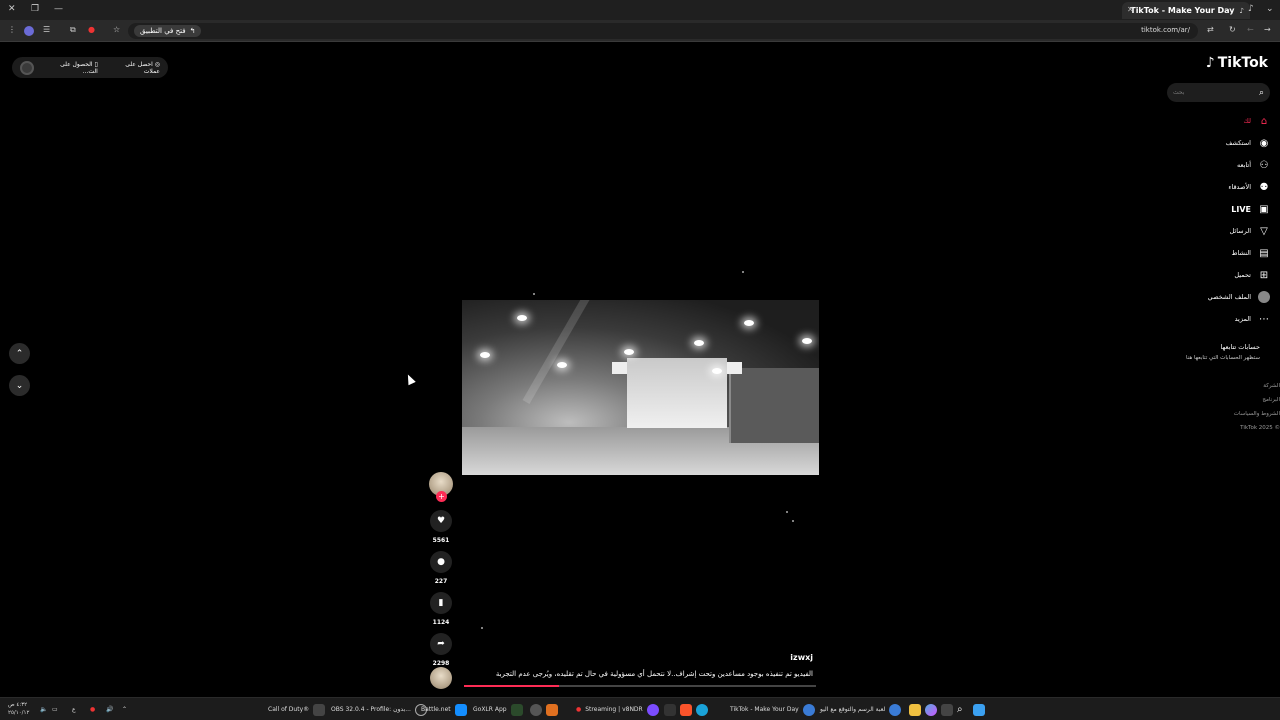 This screenshot has width=1280, height=720. I want to click on menu-dots-icon: ⋮, so click(12, 29).